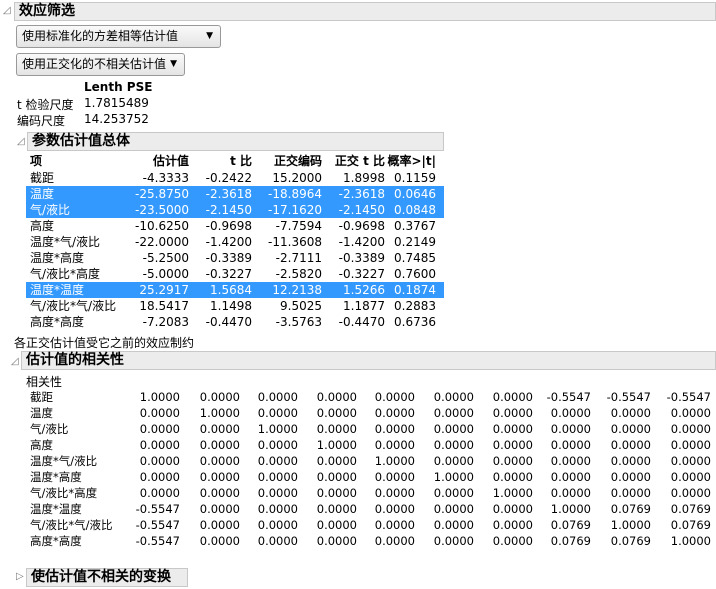  Describe the element at coordinates (21, 576) in the screenshot. I see `expand-triangle-icon: ▷` at that location.